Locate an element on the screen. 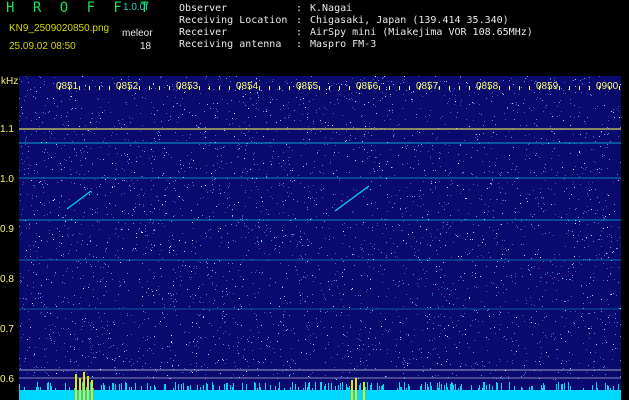 Image resolution: width=629 pixels, height=400 pixels. version-label: 1.0.0f is located at coordinates (136, 7).